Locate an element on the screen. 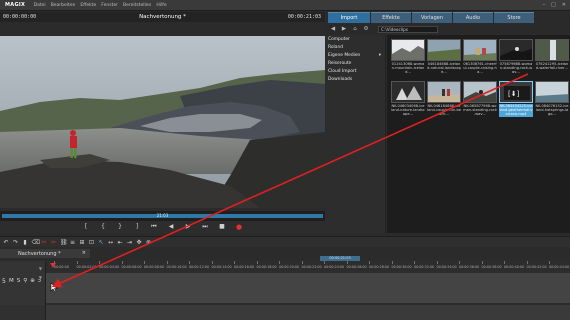  snap-icon: ⊡ is located at coordinates (92, 242).